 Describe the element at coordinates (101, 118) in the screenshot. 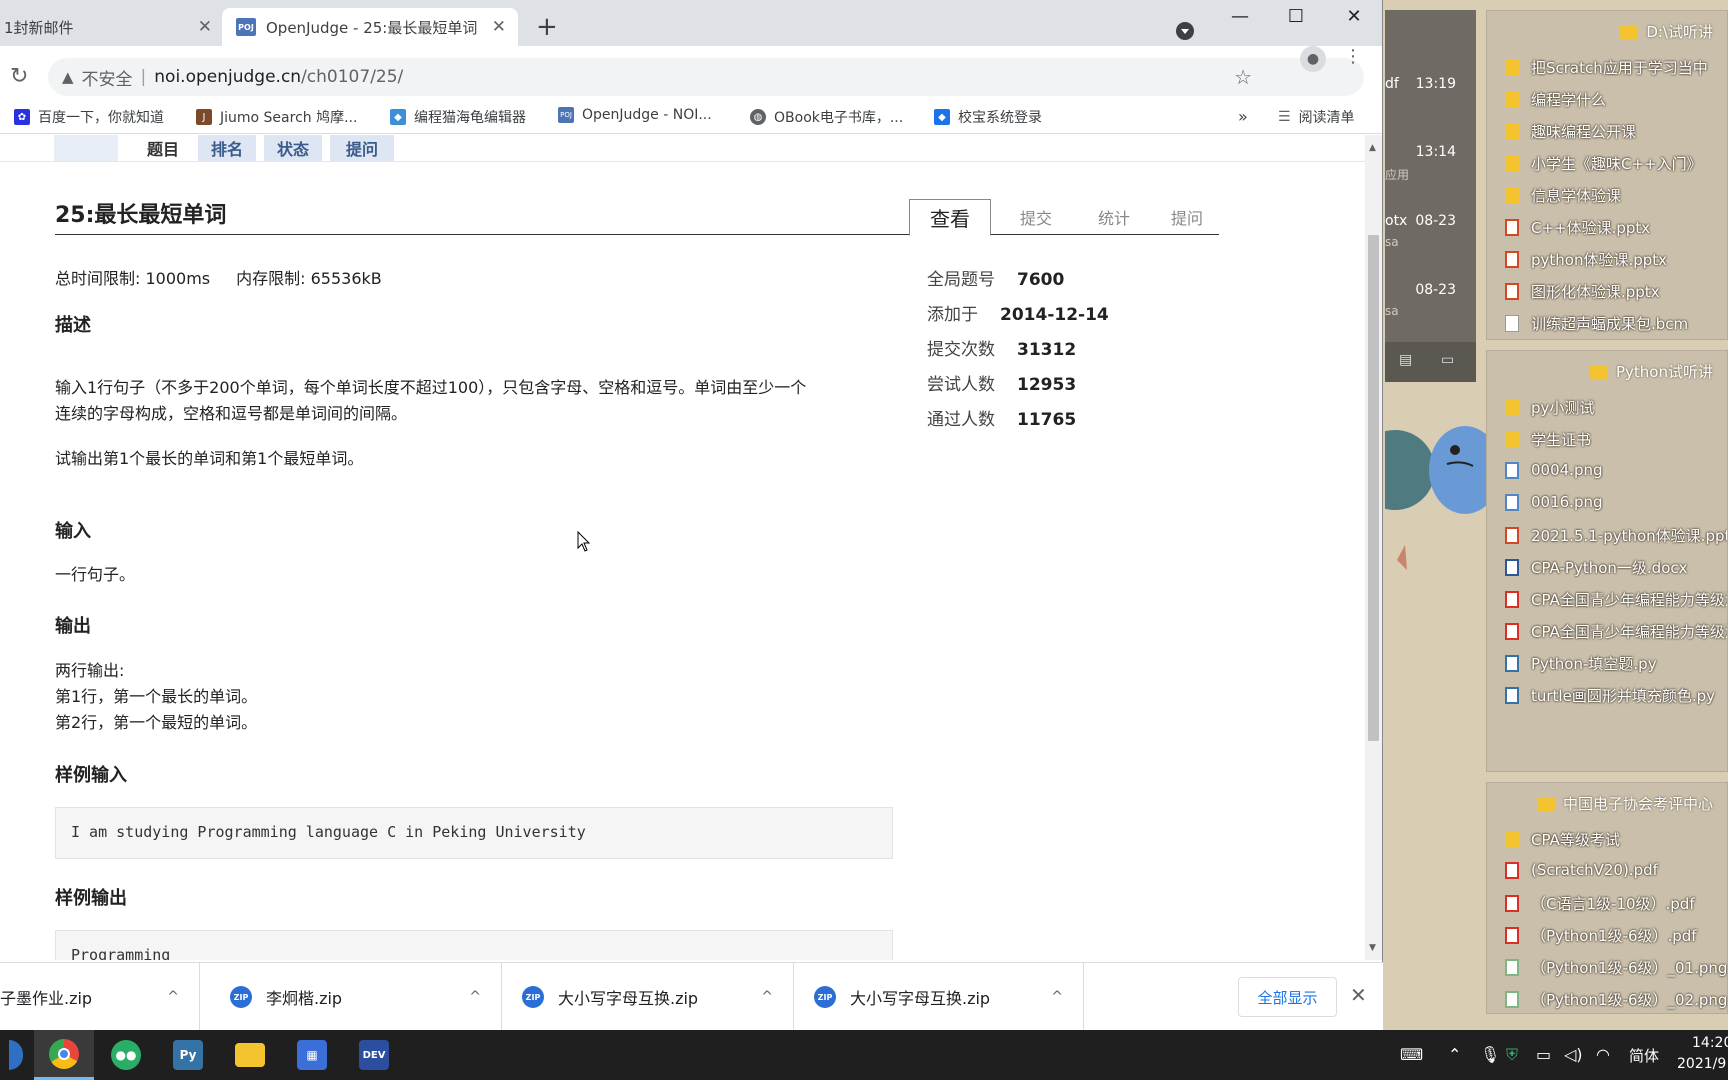

I see `bookmark-label: 百度一下，你就知道` at that location.